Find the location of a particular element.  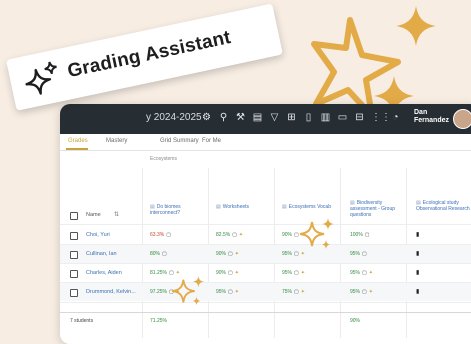

tab-bar: Grades Mastery Grid Summary For Me is located at coordinates (265, 142).